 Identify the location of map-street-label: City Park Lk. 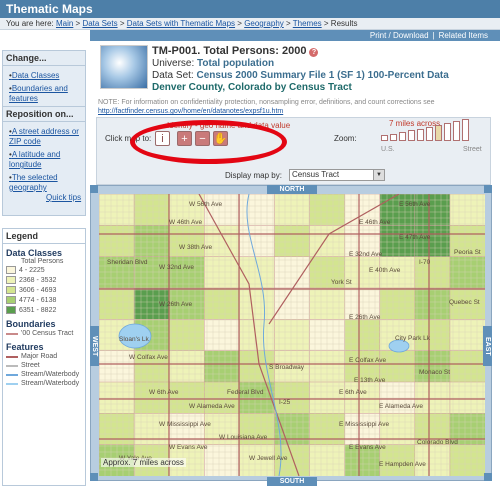
(413, 338).